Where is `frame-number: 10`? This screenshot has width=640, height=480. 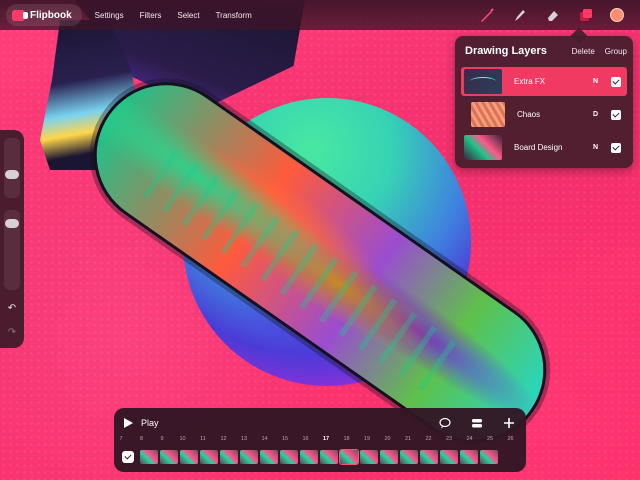 frame-number: 10 is located at coordinates (182, 439).